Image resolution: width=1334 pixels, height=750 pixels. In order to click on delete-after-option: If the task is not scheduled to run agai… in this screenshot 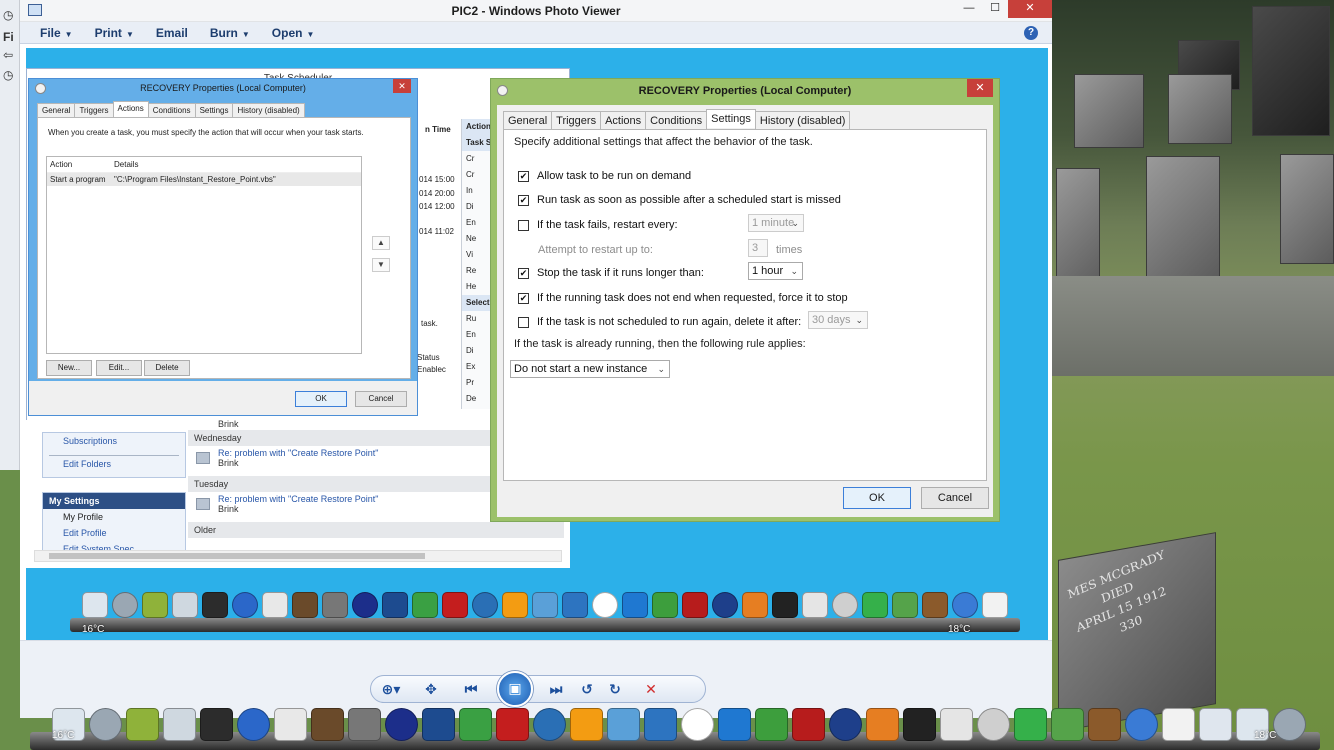, I will do `click(659, 322)`.